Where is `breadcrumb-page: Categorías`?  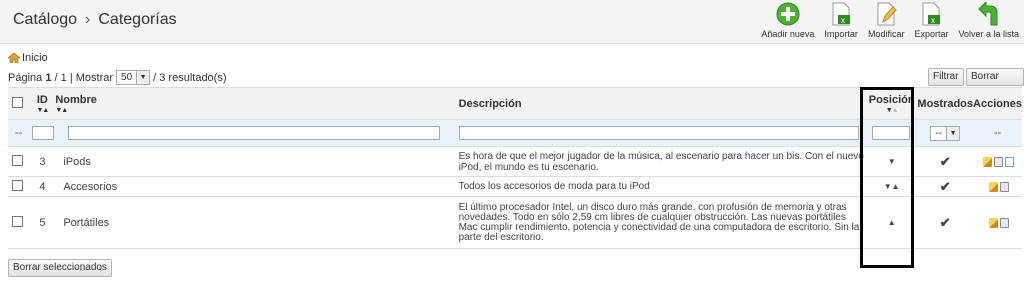 breadcrumb-page: Categorías is located at coordinates (137, 19).